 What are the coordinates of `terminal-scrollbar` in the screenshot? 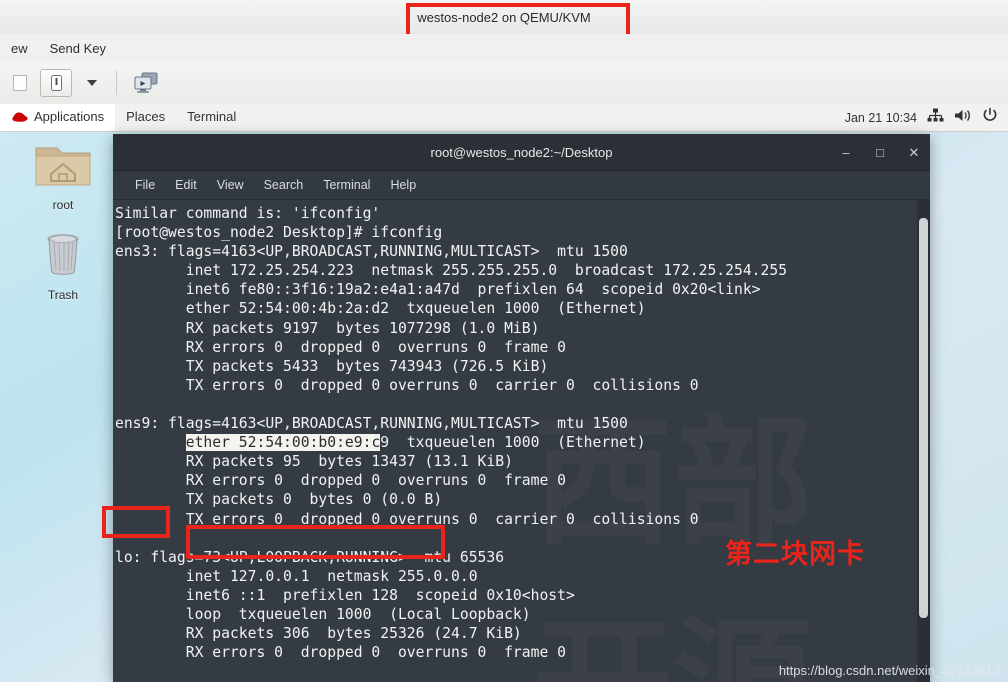 It's located at (923, 441).